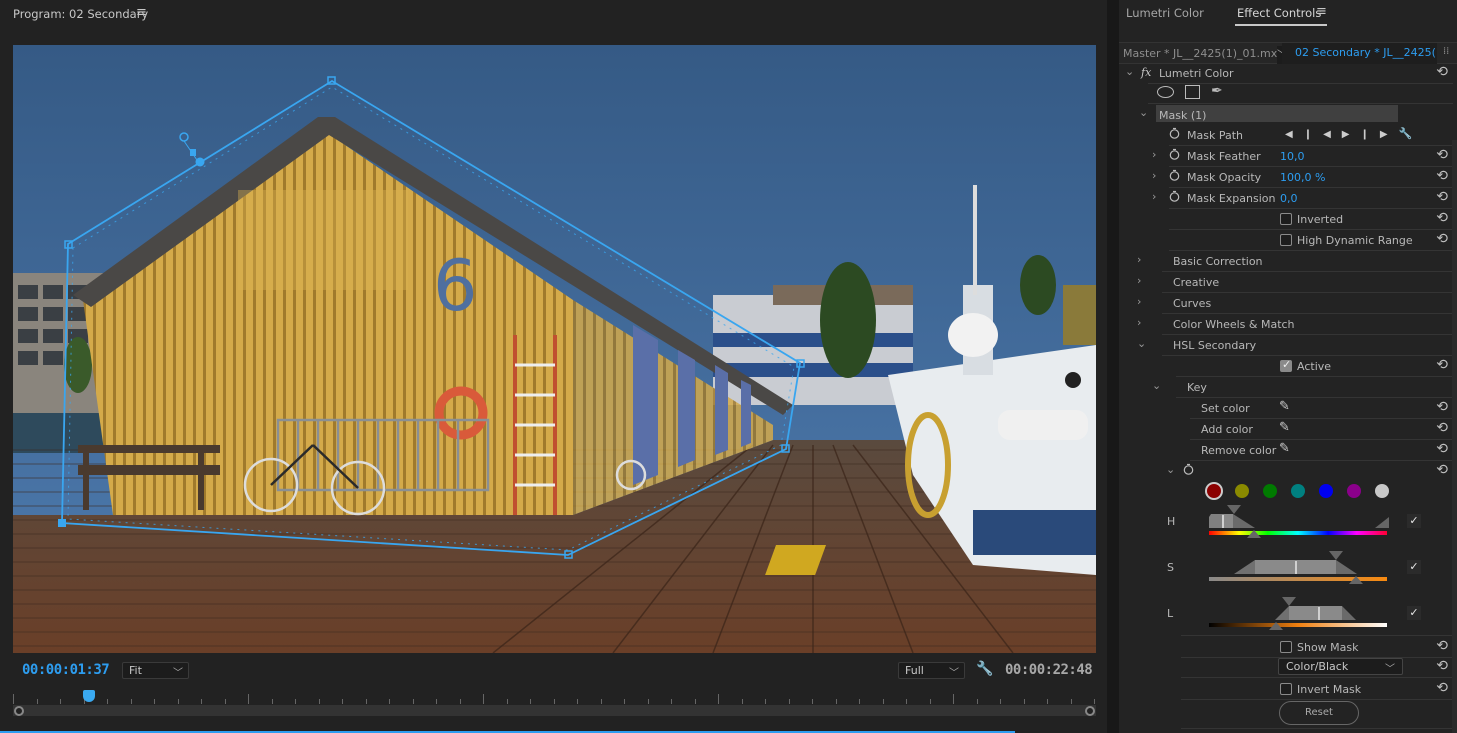 This screenshot has height=733, width=1457. What do you see at coordinates (1218, 261) in the screenshot?
I see `section-label: Basic Correction` at bounding box center [1218, 261].